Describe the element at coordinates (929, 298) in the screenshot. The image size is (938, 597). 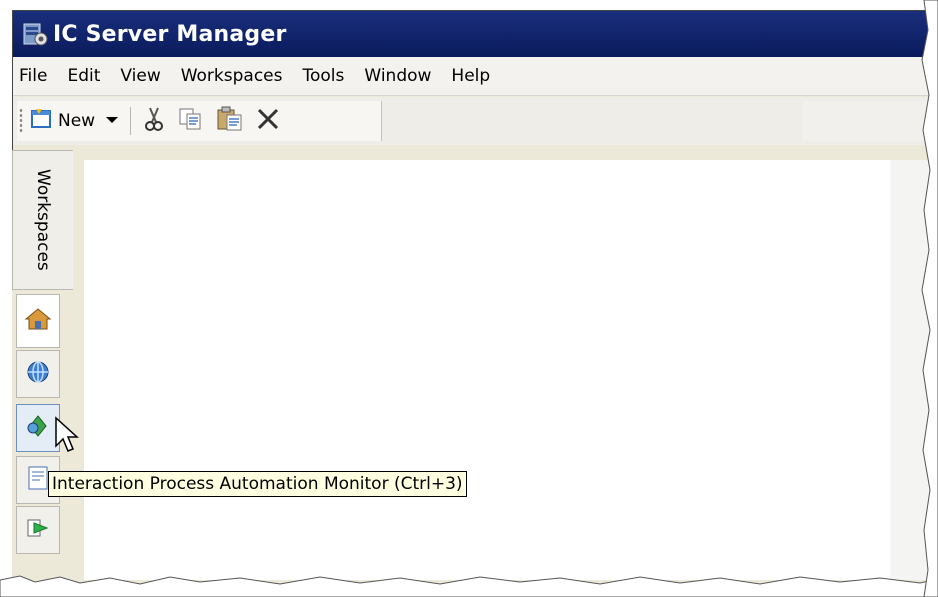
I see `torn-edge-right` at that location.